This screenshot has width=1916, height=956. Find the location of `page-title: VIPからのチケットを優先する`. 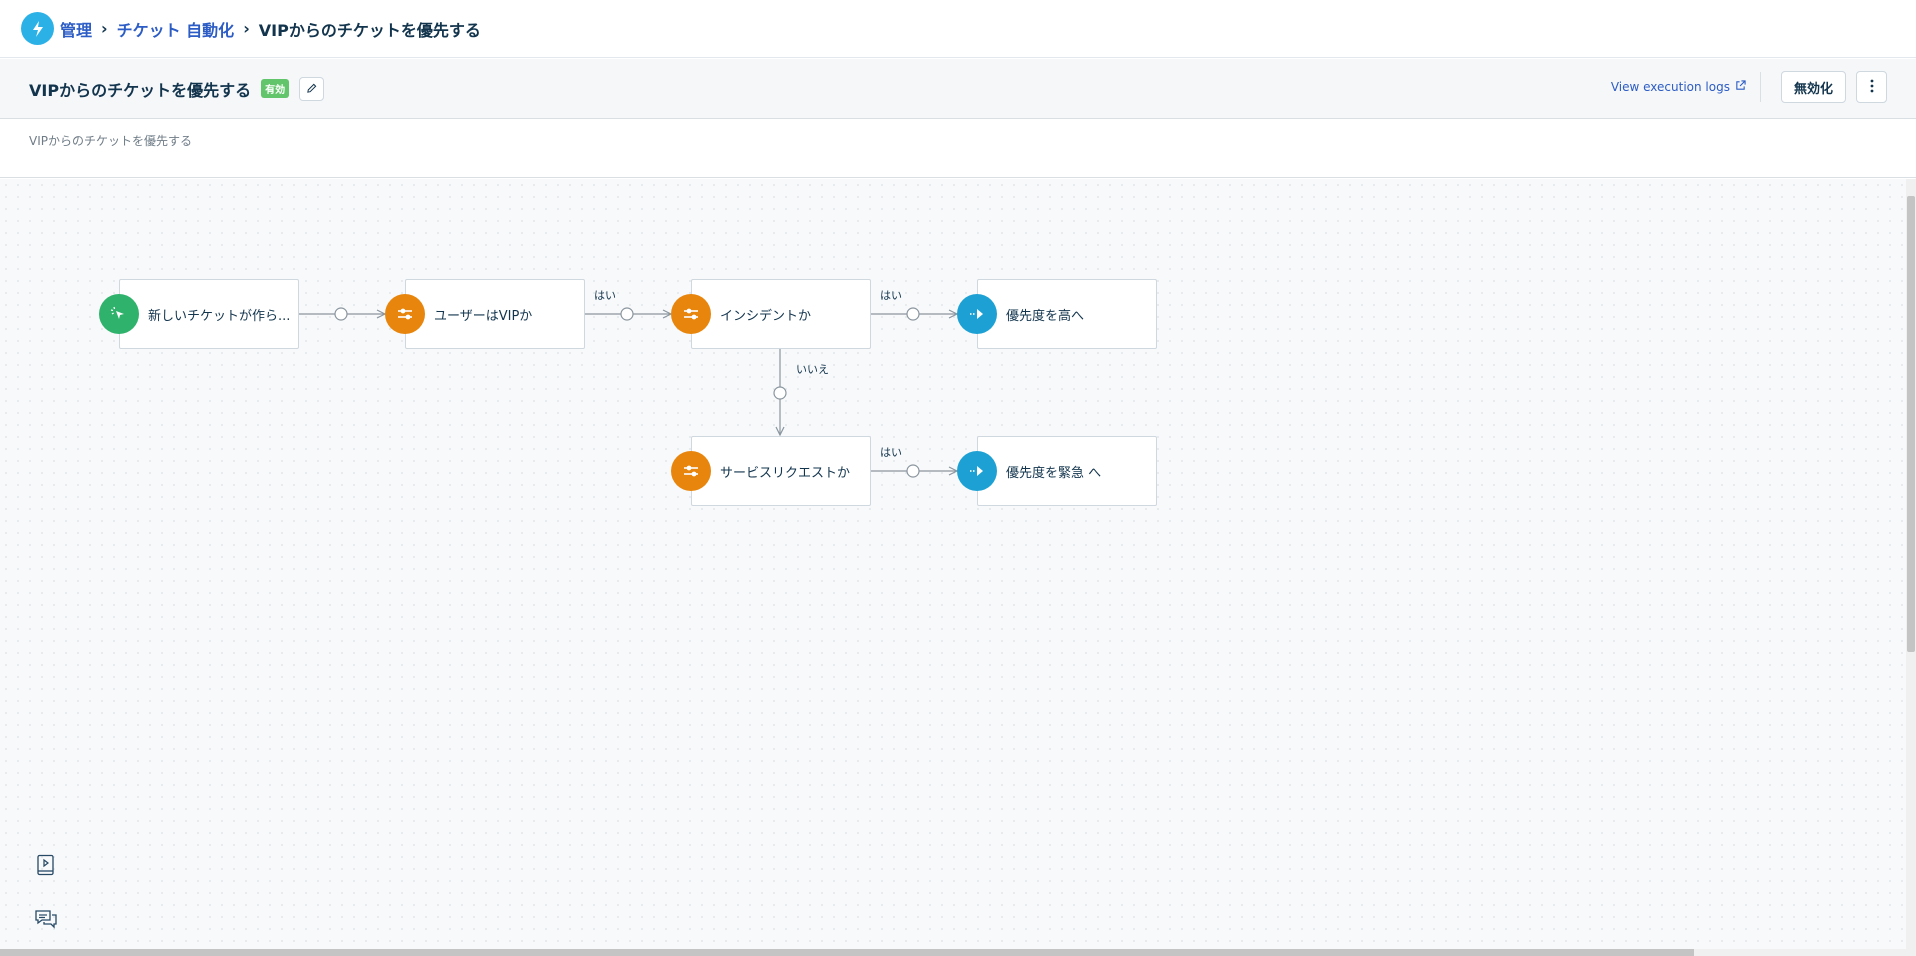

page-title: VIPからのチケットを優先する is located at coordinates (140, 90).